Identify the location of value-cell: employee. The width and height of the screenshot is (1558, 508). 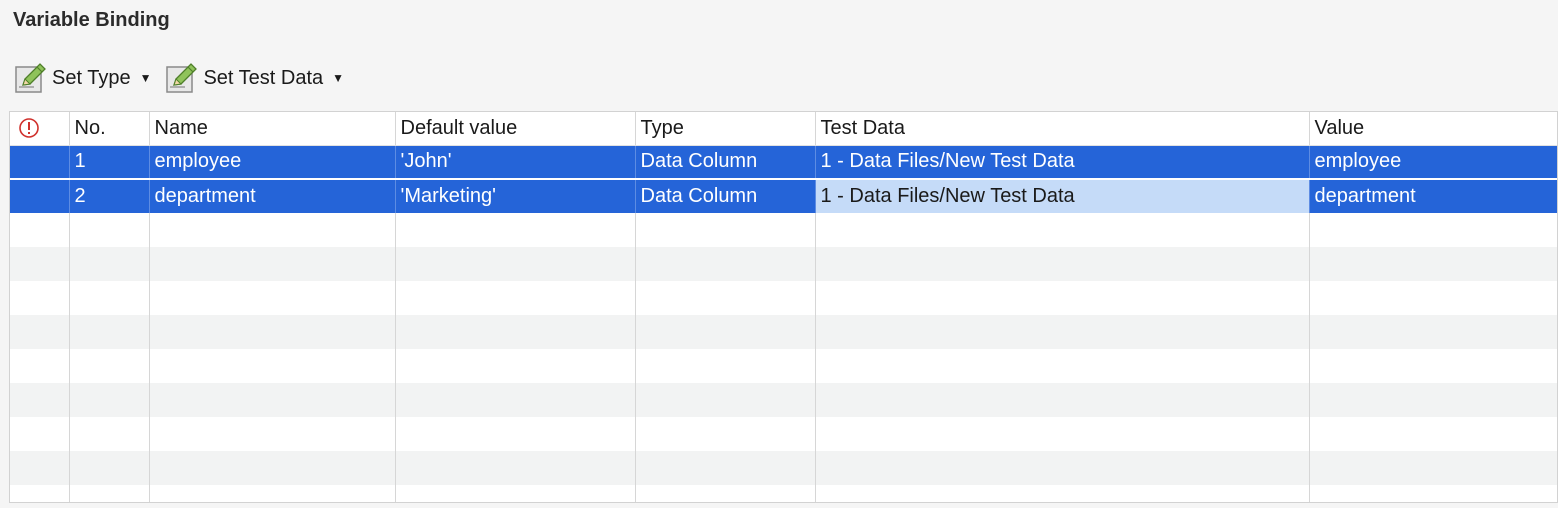
(1432, 162).